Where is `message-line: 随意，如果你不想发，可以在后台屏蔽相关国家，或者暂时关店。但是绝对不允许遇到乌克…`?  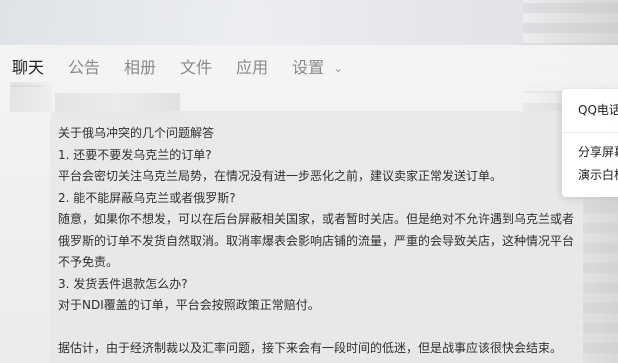
message-line: 随意，如果你不想发，可以在后台屏蔽相关国家，或者暂时关店。但是绝对不允许遇到乌克… is located at coordinates (316, 219).